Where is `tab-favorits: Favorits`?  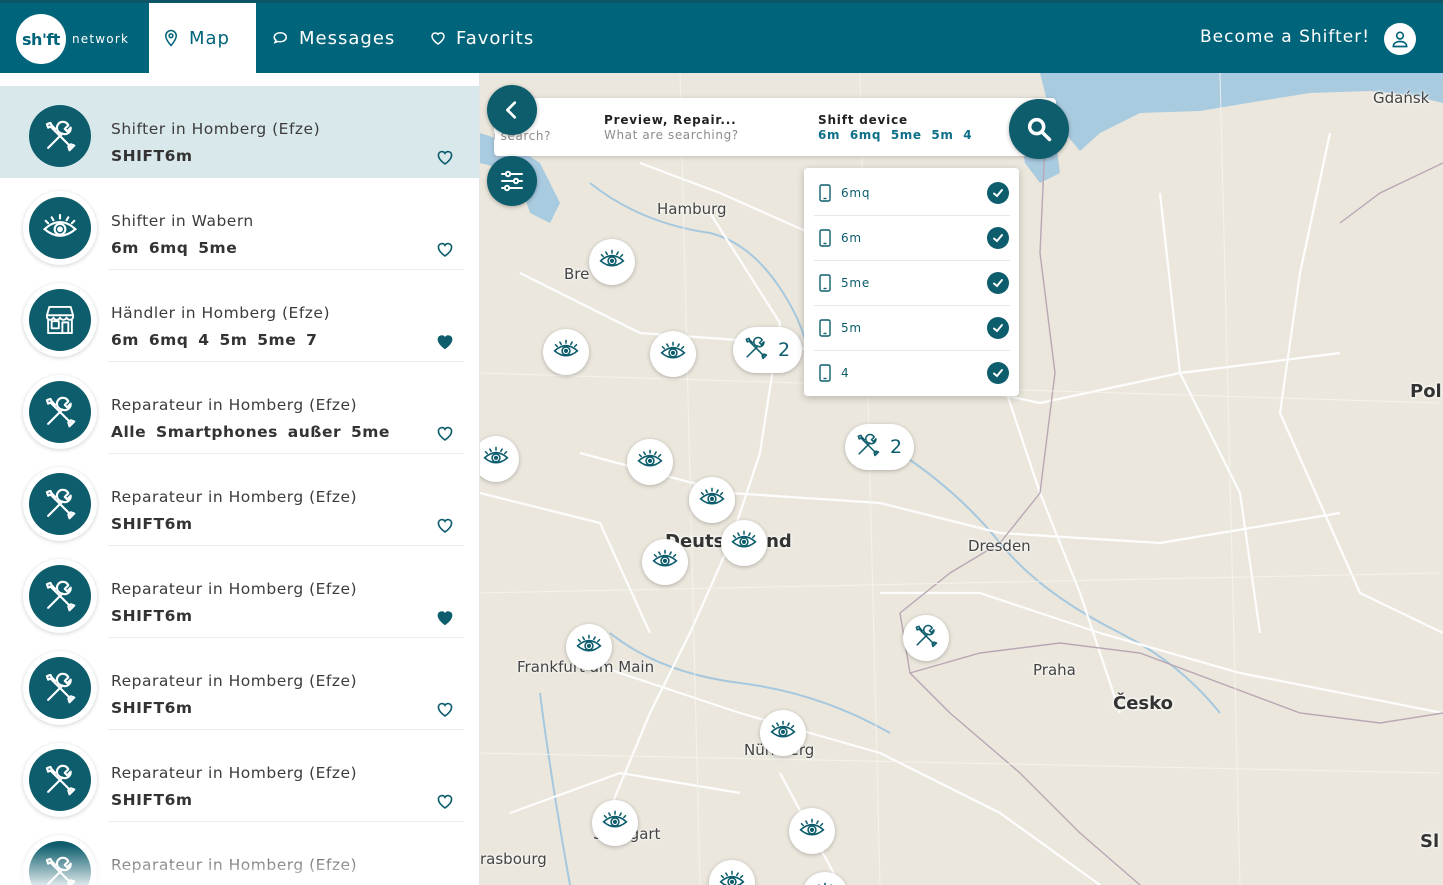
tab-favorits: Favorits is located at coordinates (481, 38).